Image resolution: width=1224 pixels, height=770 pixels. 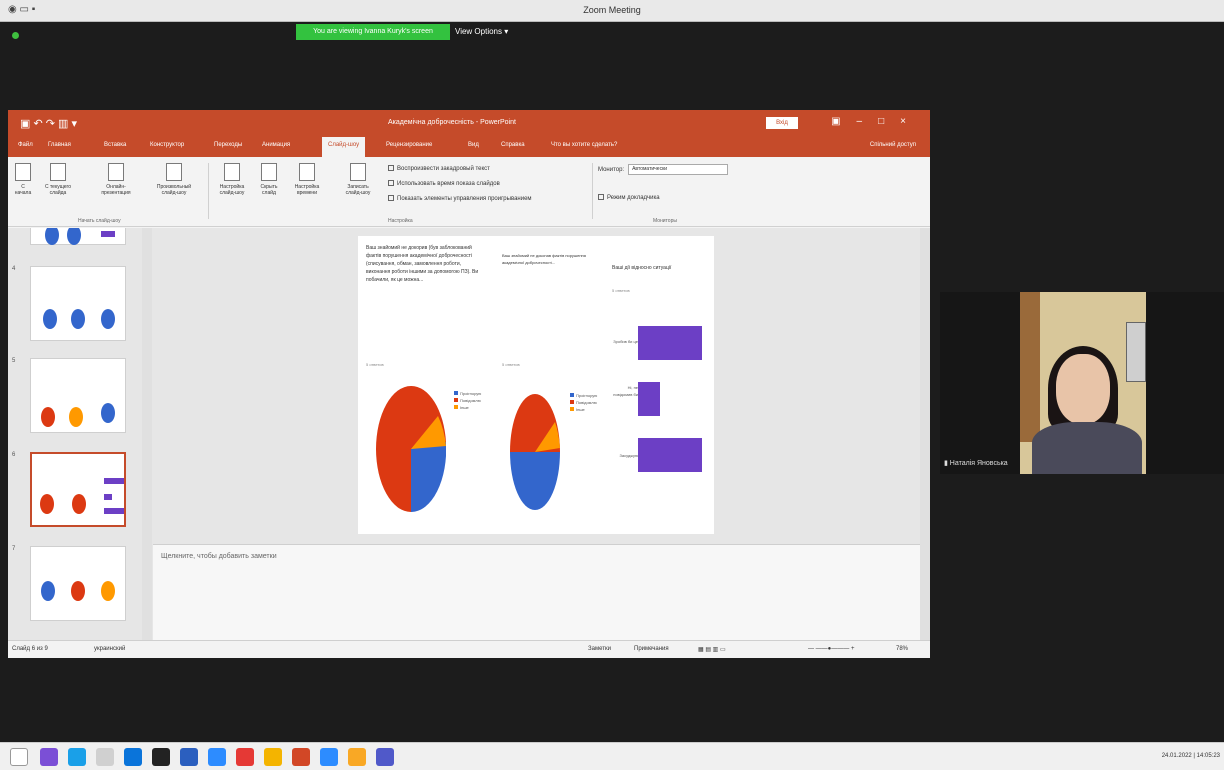 I want to click on legend-entry: Повідомлю, so click(x=583, y=402).